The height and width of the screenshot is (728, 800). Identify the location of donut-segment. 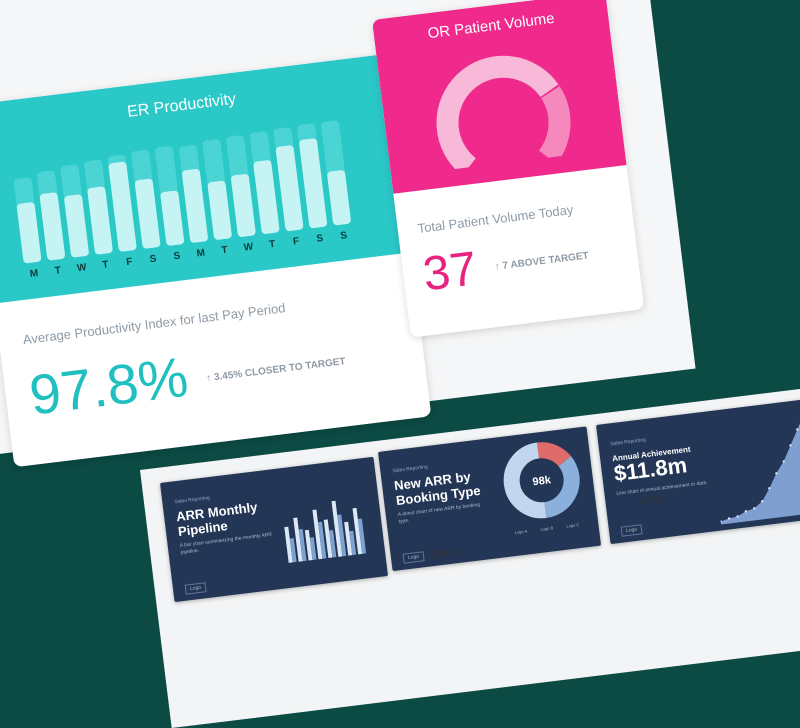
(554, 454).